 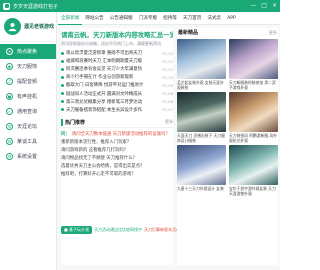 What do you see at coordinates (96, 142) in the screenshot?
I see `hot-text: 重新新版本流行性，推荐入门玩家？` at bounding box center [96, 142].